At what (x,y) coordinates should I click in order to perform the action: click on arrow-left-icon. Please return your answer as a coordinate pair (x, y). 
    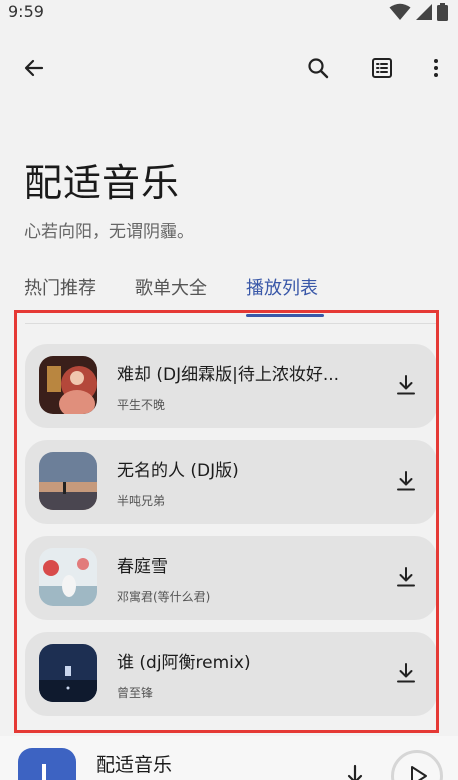
    Looking at the image, I should click on (34, 68).